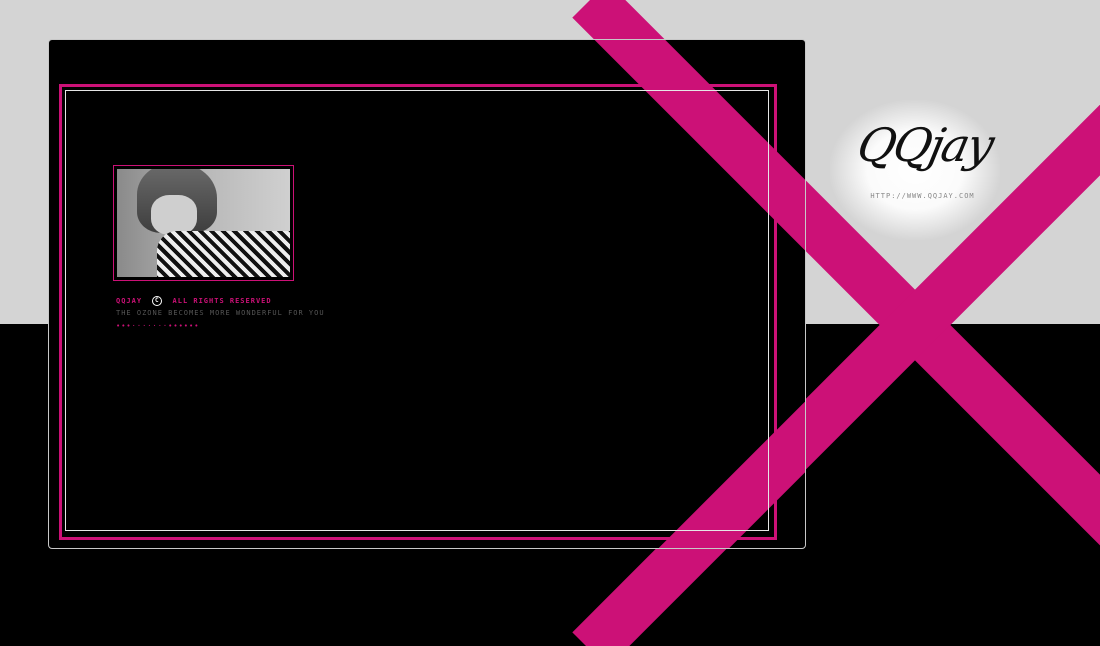  Describe the element at coordinates (158, 326) in the screenshot. I see `dots-decoration: •••·······••••••` at that location.